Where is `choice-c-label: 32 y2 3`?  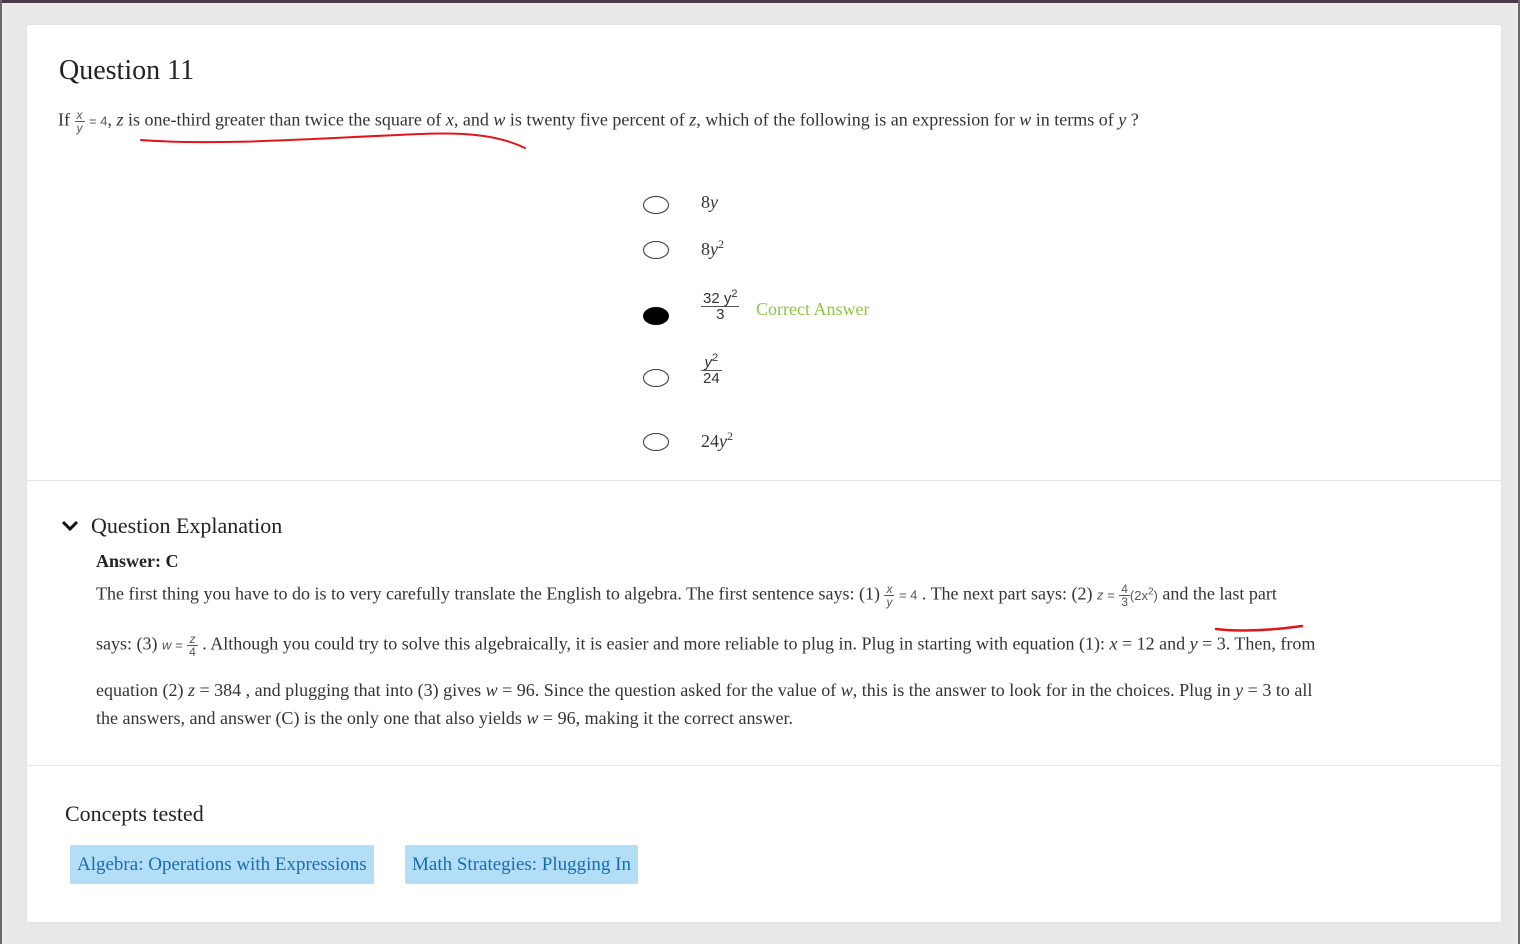
choice-c-label: 32 y2 3 is located at coordinates (720, 305).